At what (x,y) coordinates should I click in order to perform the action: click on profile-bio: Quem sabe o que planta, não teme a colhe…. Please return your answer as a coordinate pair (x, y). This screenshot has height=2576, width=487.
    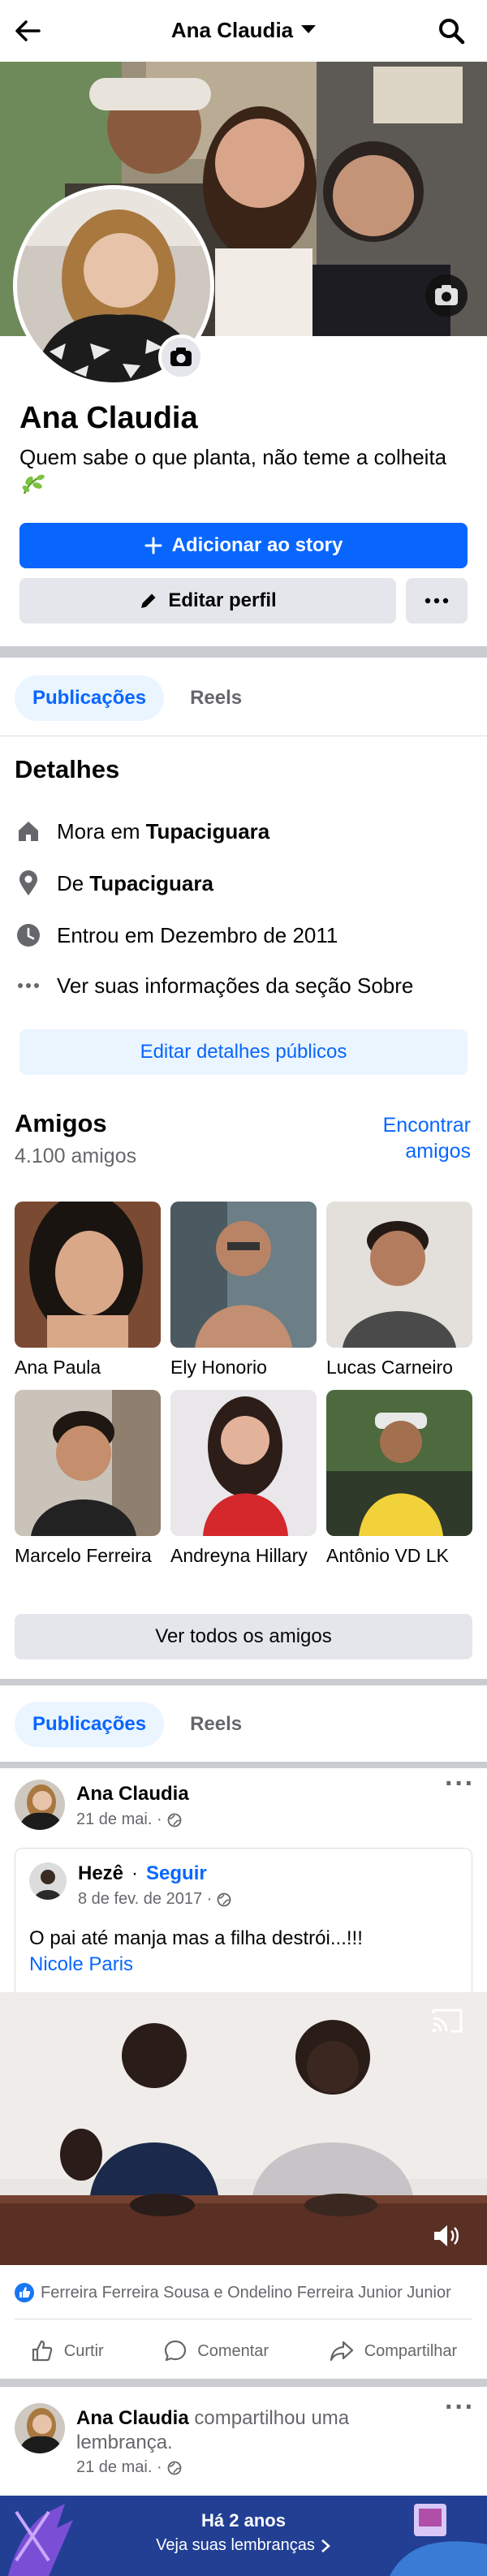
    Looking at the image, I should click on (233, 457).